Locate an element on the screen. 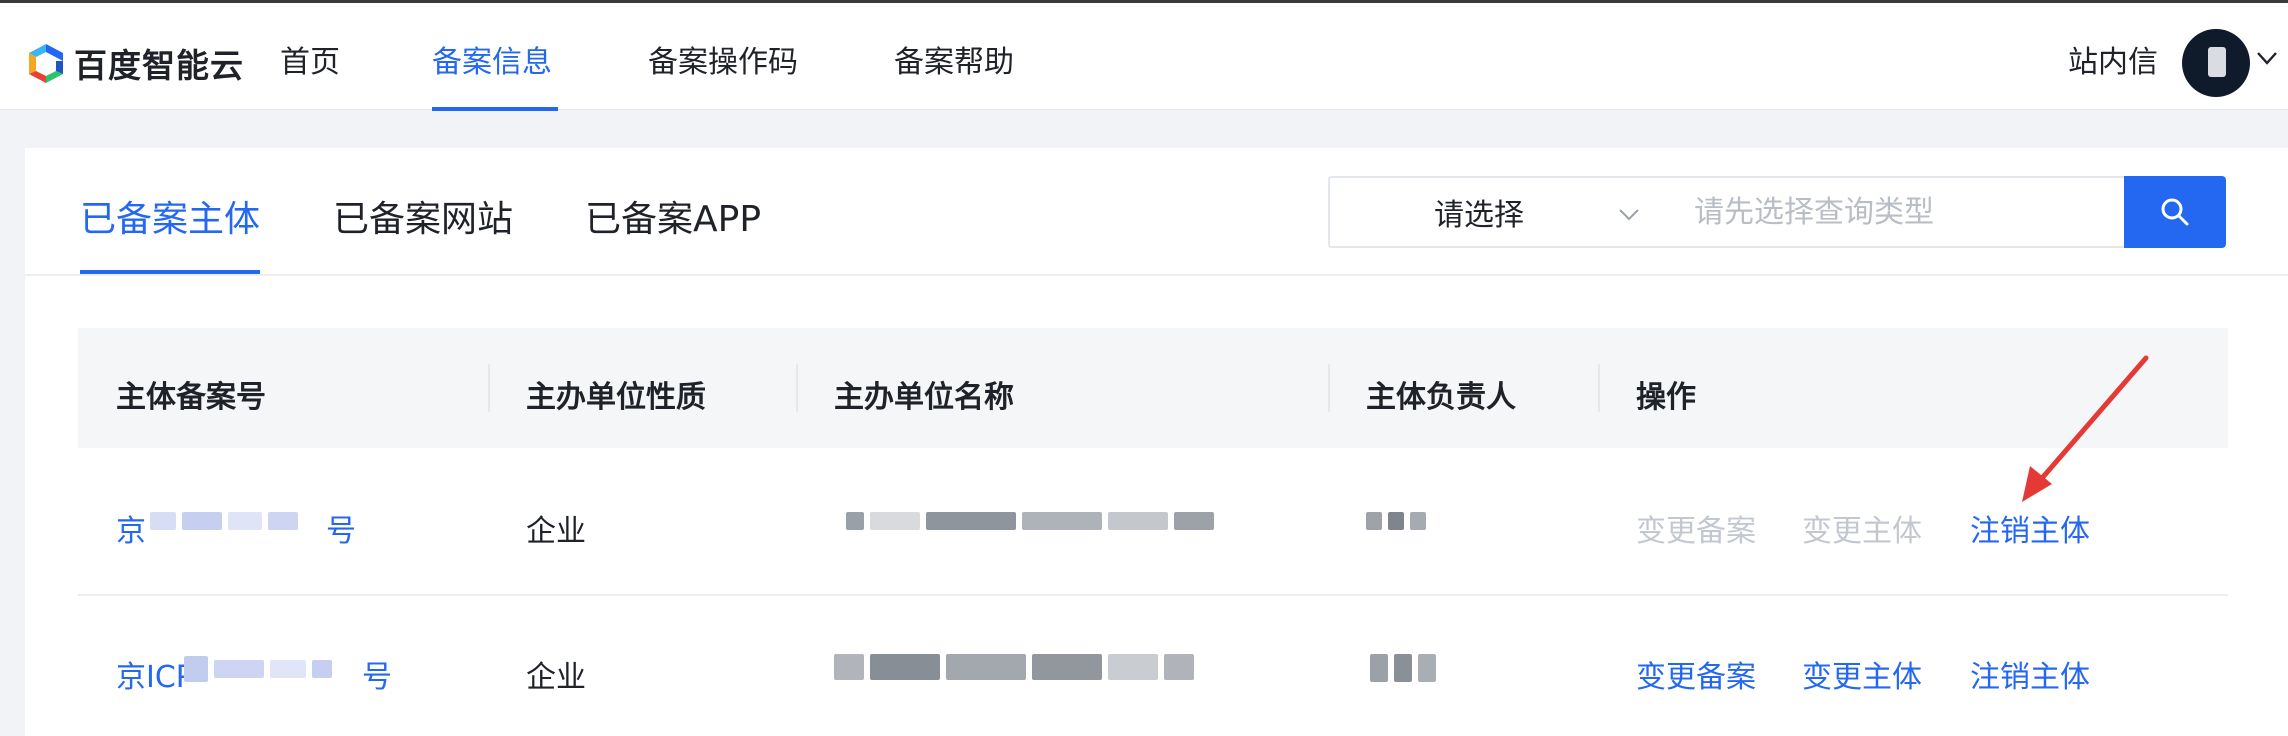 The image size is (2288, 736). record-no-prefix: 京 is located at coordinates (131, 528).